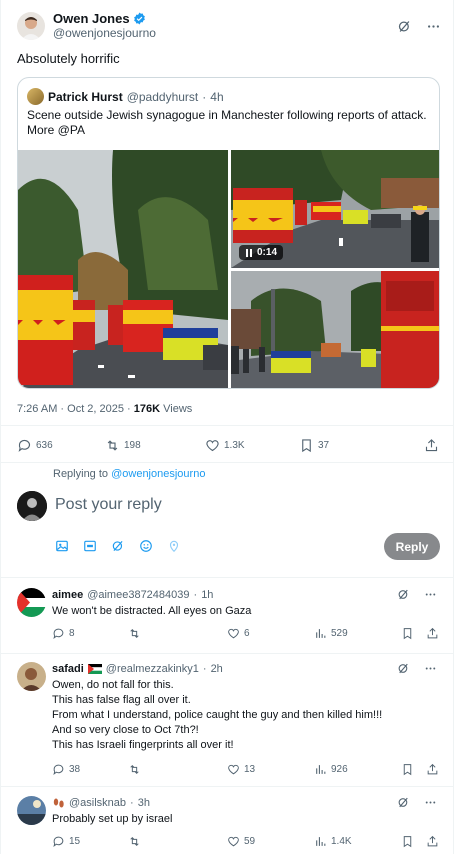 The width and height of the screenshot is (454, 854). I want to click on reply-action: 636, so click(61, 445).